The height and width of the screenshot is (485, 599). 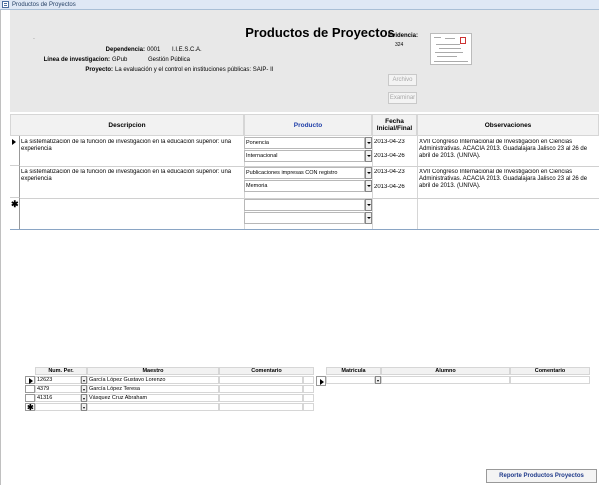 I want to click on row-2-producto: Publicaciones impresas CON registro, so click(x=304, y=173).